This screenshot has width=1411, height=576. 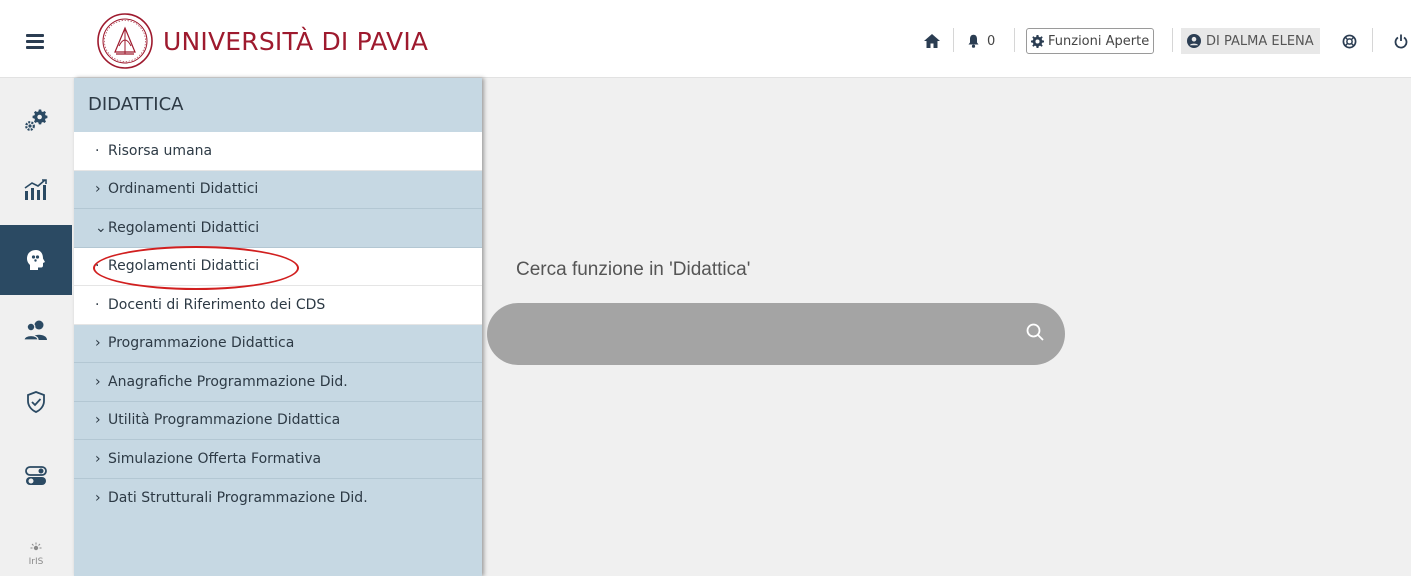 What do you see at coordinates (295, 41) in the screenshot?
I see `brand-name: UNIVERSITÀ DI PAVIA` at bounding box center [295, 41].